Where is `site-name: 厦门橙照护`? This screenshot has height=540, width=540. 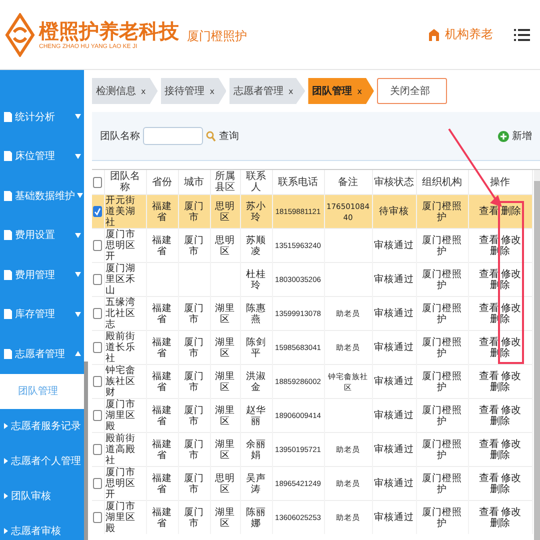
site-name: 厦门橙照护 is located at coordinates (217, 36).